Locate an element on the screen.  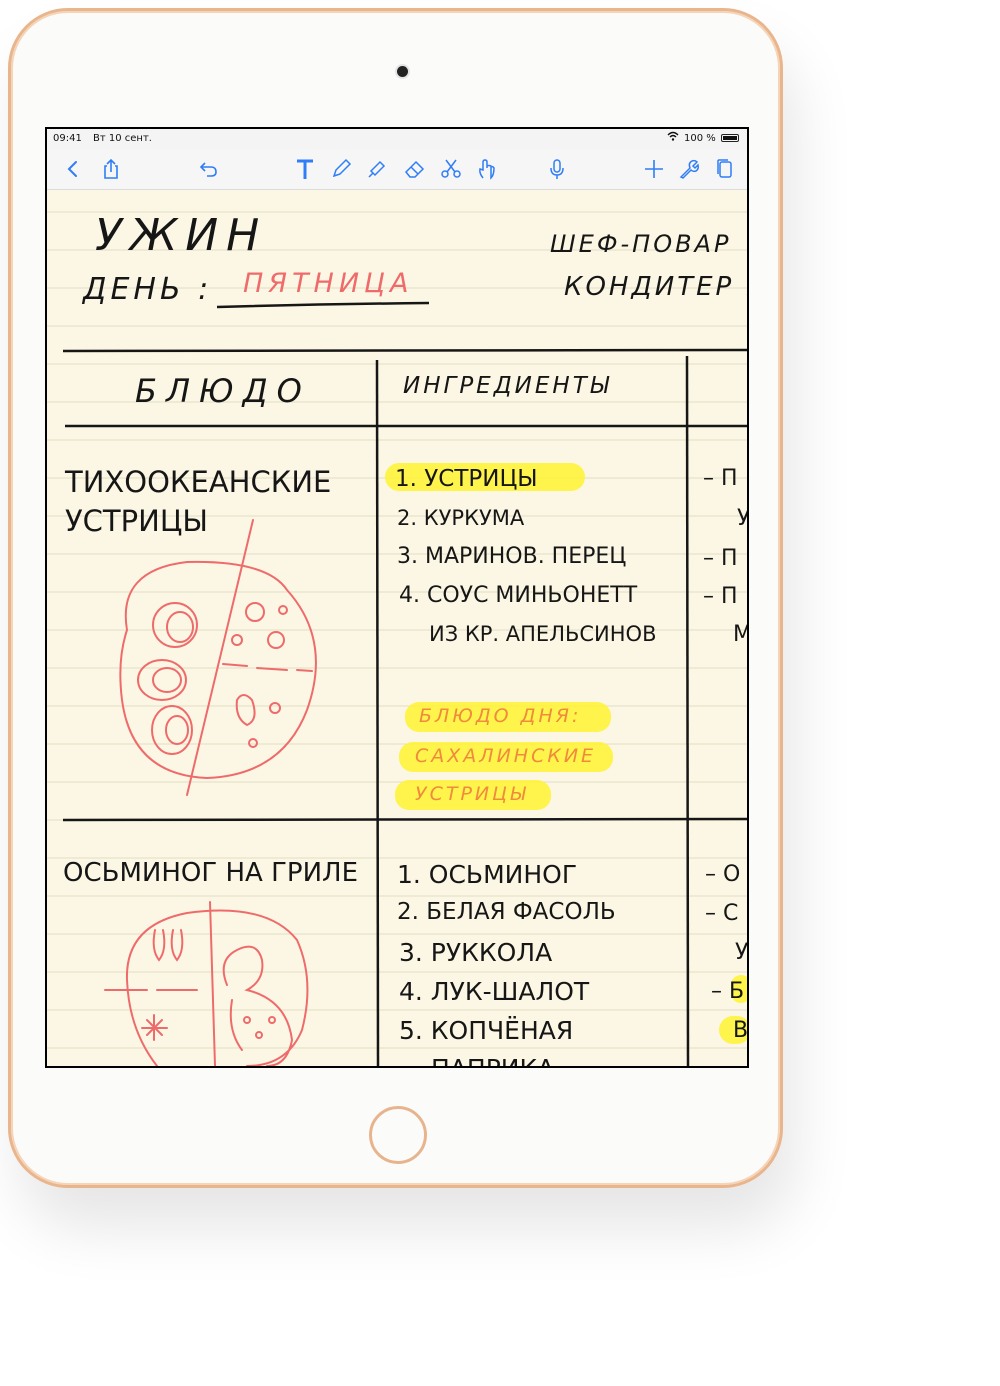
column-ingredients: ИНГРЕДИЕНТЫ is located at coordinates (507, 386).